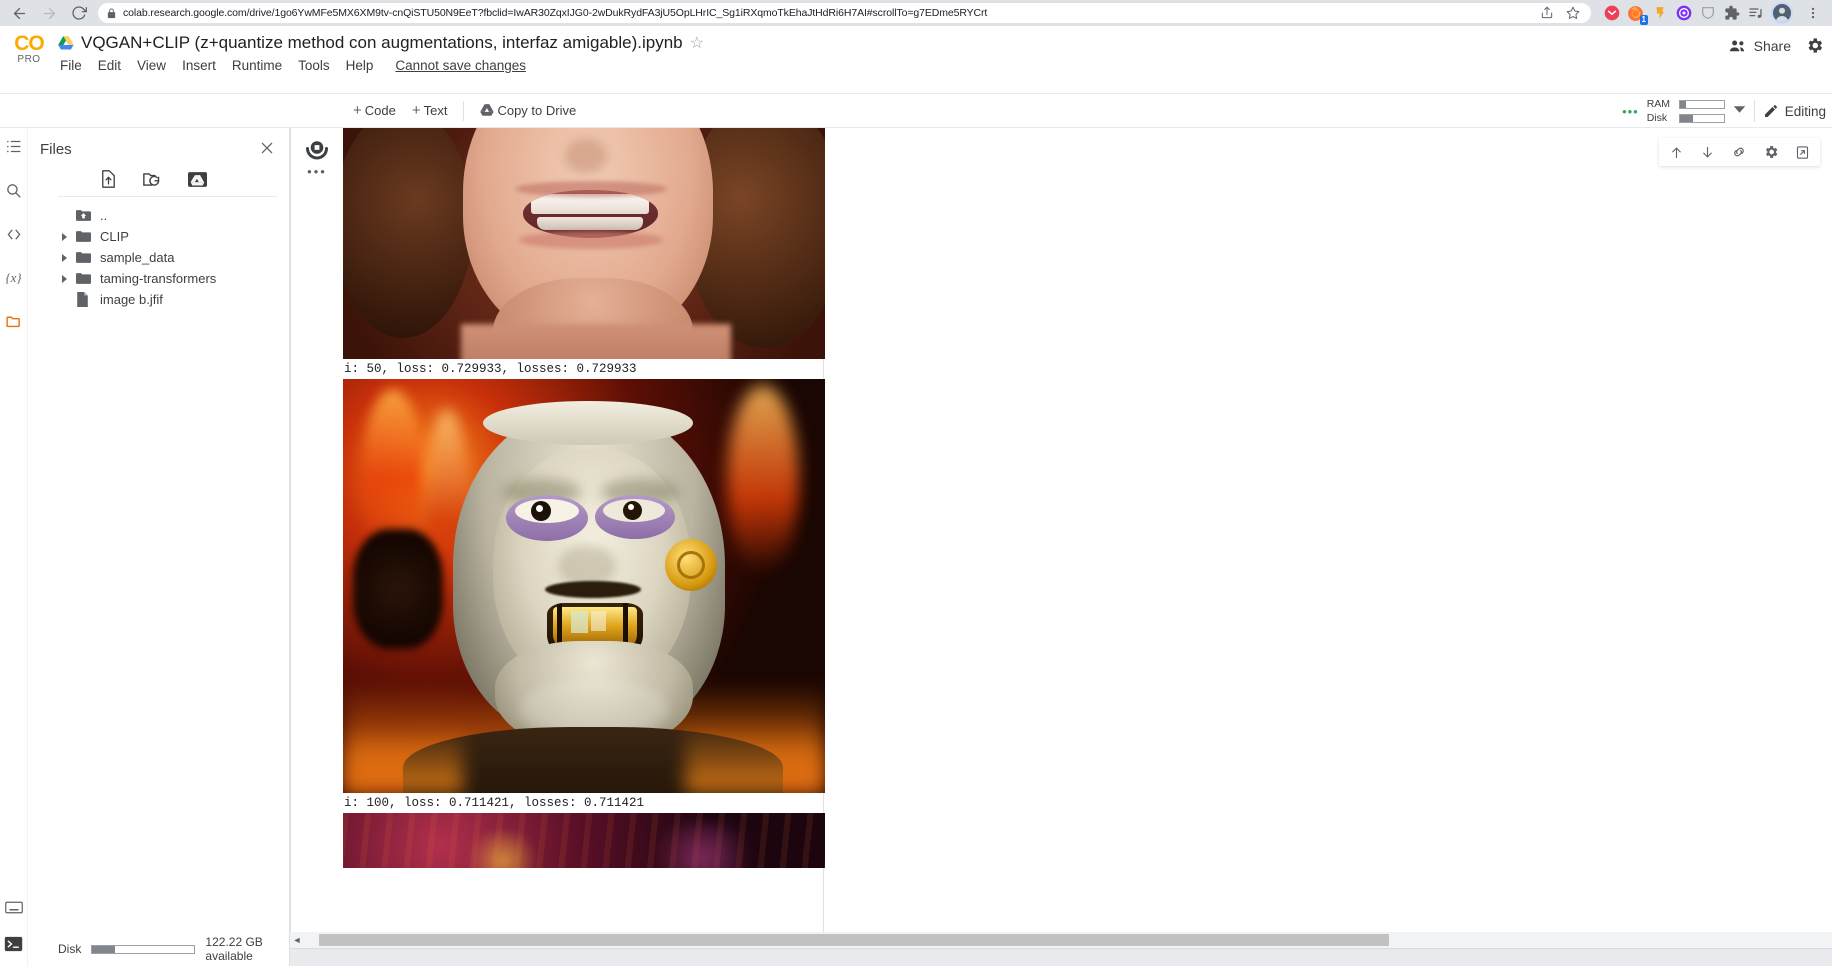  I want to click on folder-icon, so click(85, 236).